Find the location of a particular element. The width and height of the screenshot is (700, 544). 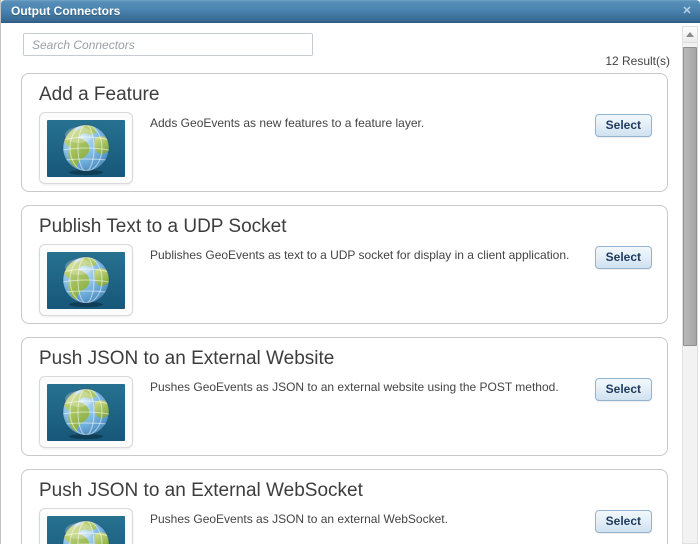

close-icon: ✕ is located at coordinates (687, 11).